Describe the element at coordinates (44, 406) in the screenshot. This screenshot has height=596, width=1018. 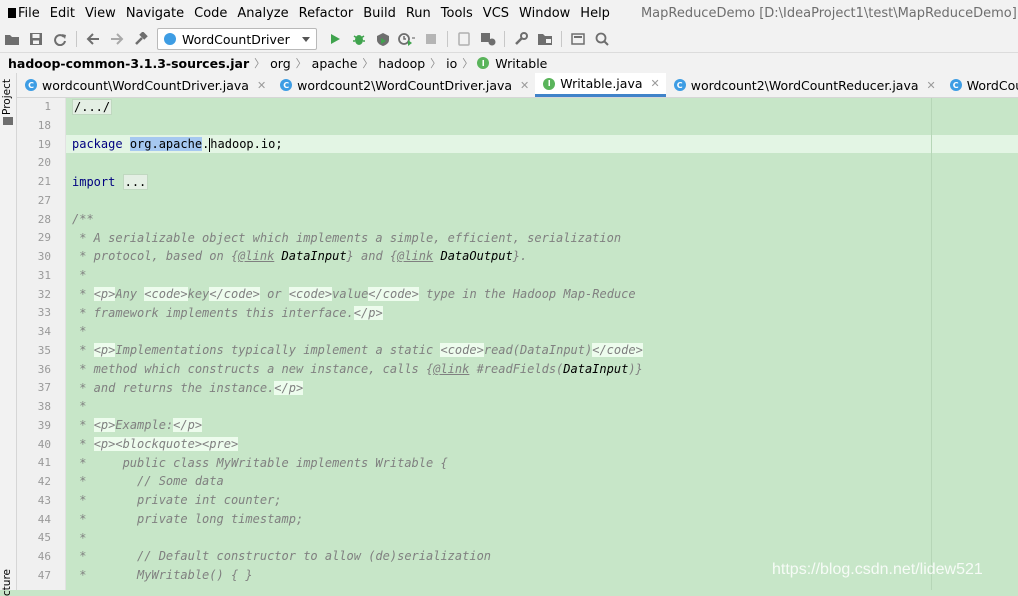
I see `line-number: 38` at that location.